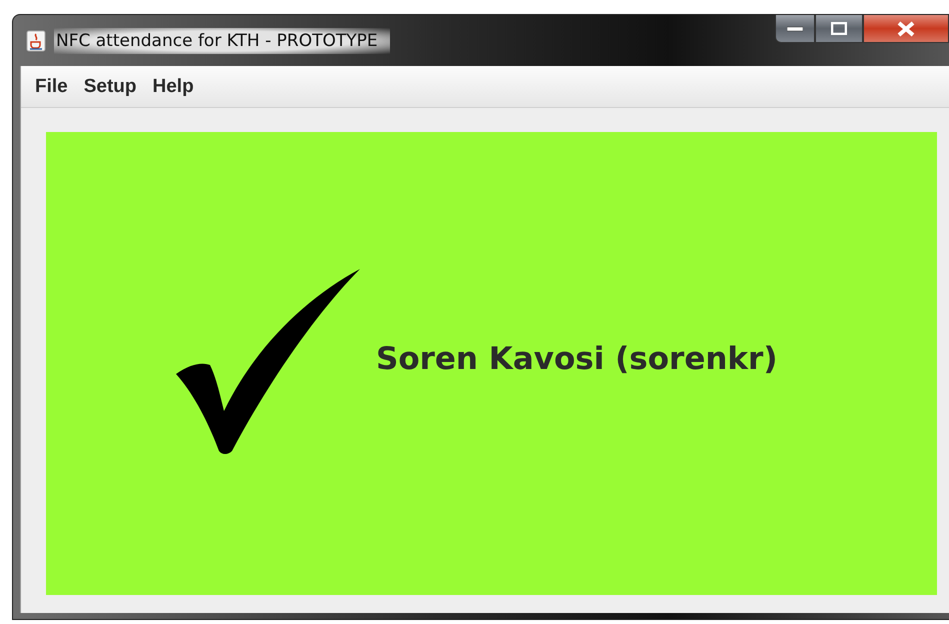  I want to click on coffee-cup-icon, so click(36, 41).